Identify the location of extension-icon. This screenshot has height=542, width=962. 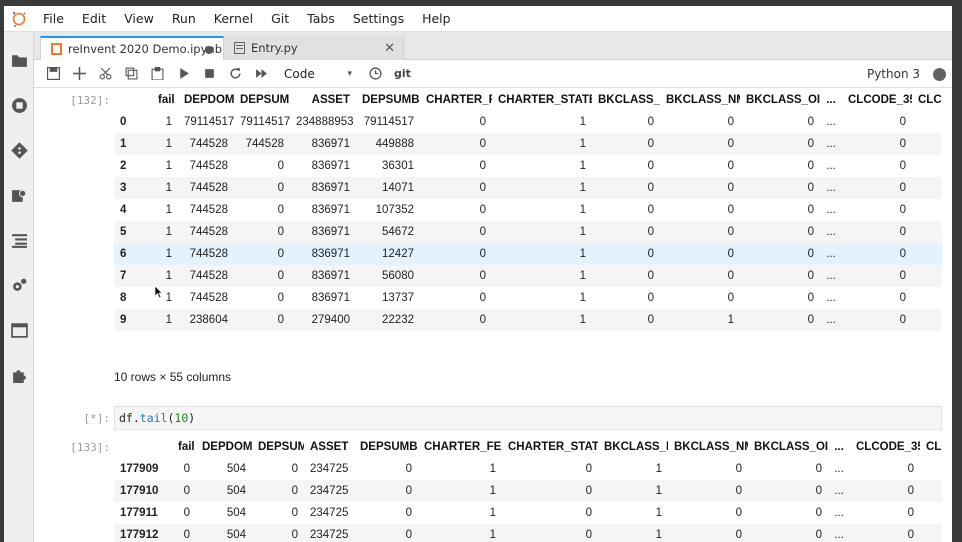
(19, 375).